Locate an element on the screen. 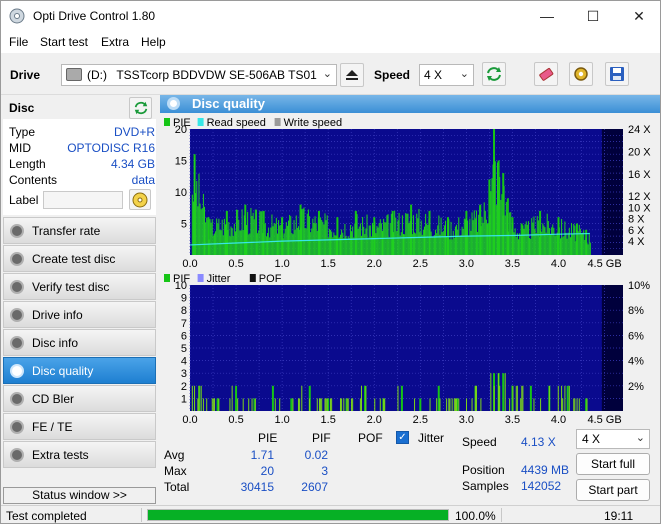  nav-item-verify-test-disc: Verify test disc is located at coordinates (79, 286).